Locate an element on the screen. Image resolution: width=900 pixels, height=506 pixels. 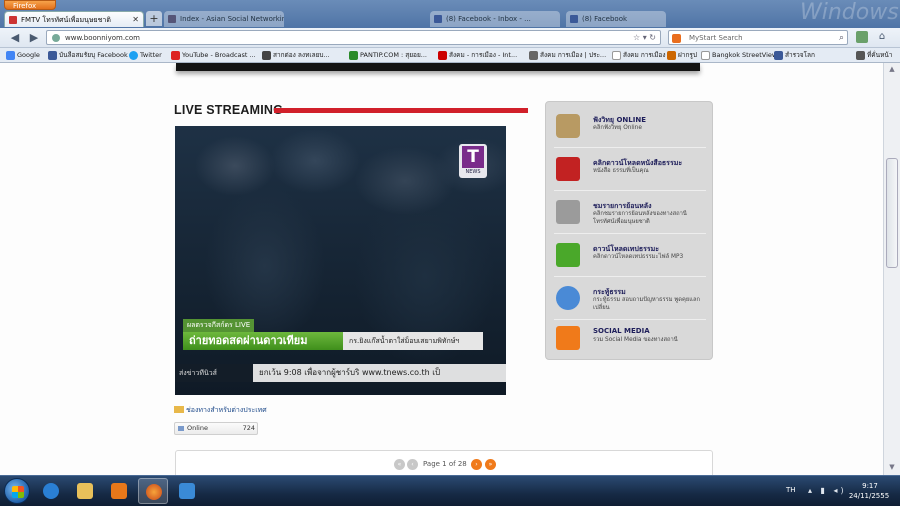
bookmark-label: Twitter is located at coordinates (151, 55).